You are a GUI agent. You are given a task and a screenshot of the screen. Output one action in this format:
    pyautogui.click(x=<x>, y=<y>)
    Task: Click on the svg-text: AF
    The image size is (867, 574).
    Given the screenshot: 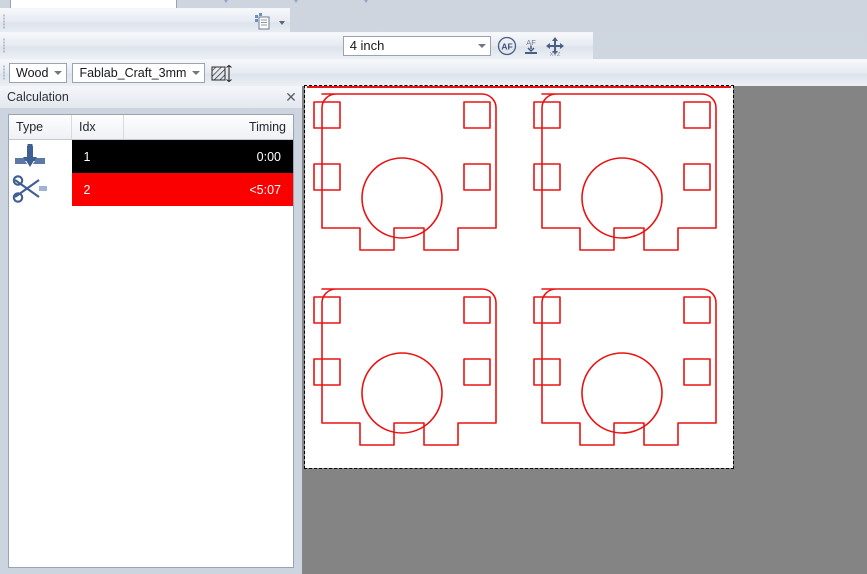 What is the action you would take?
    pyautogui.click(x=506, y=46)
    